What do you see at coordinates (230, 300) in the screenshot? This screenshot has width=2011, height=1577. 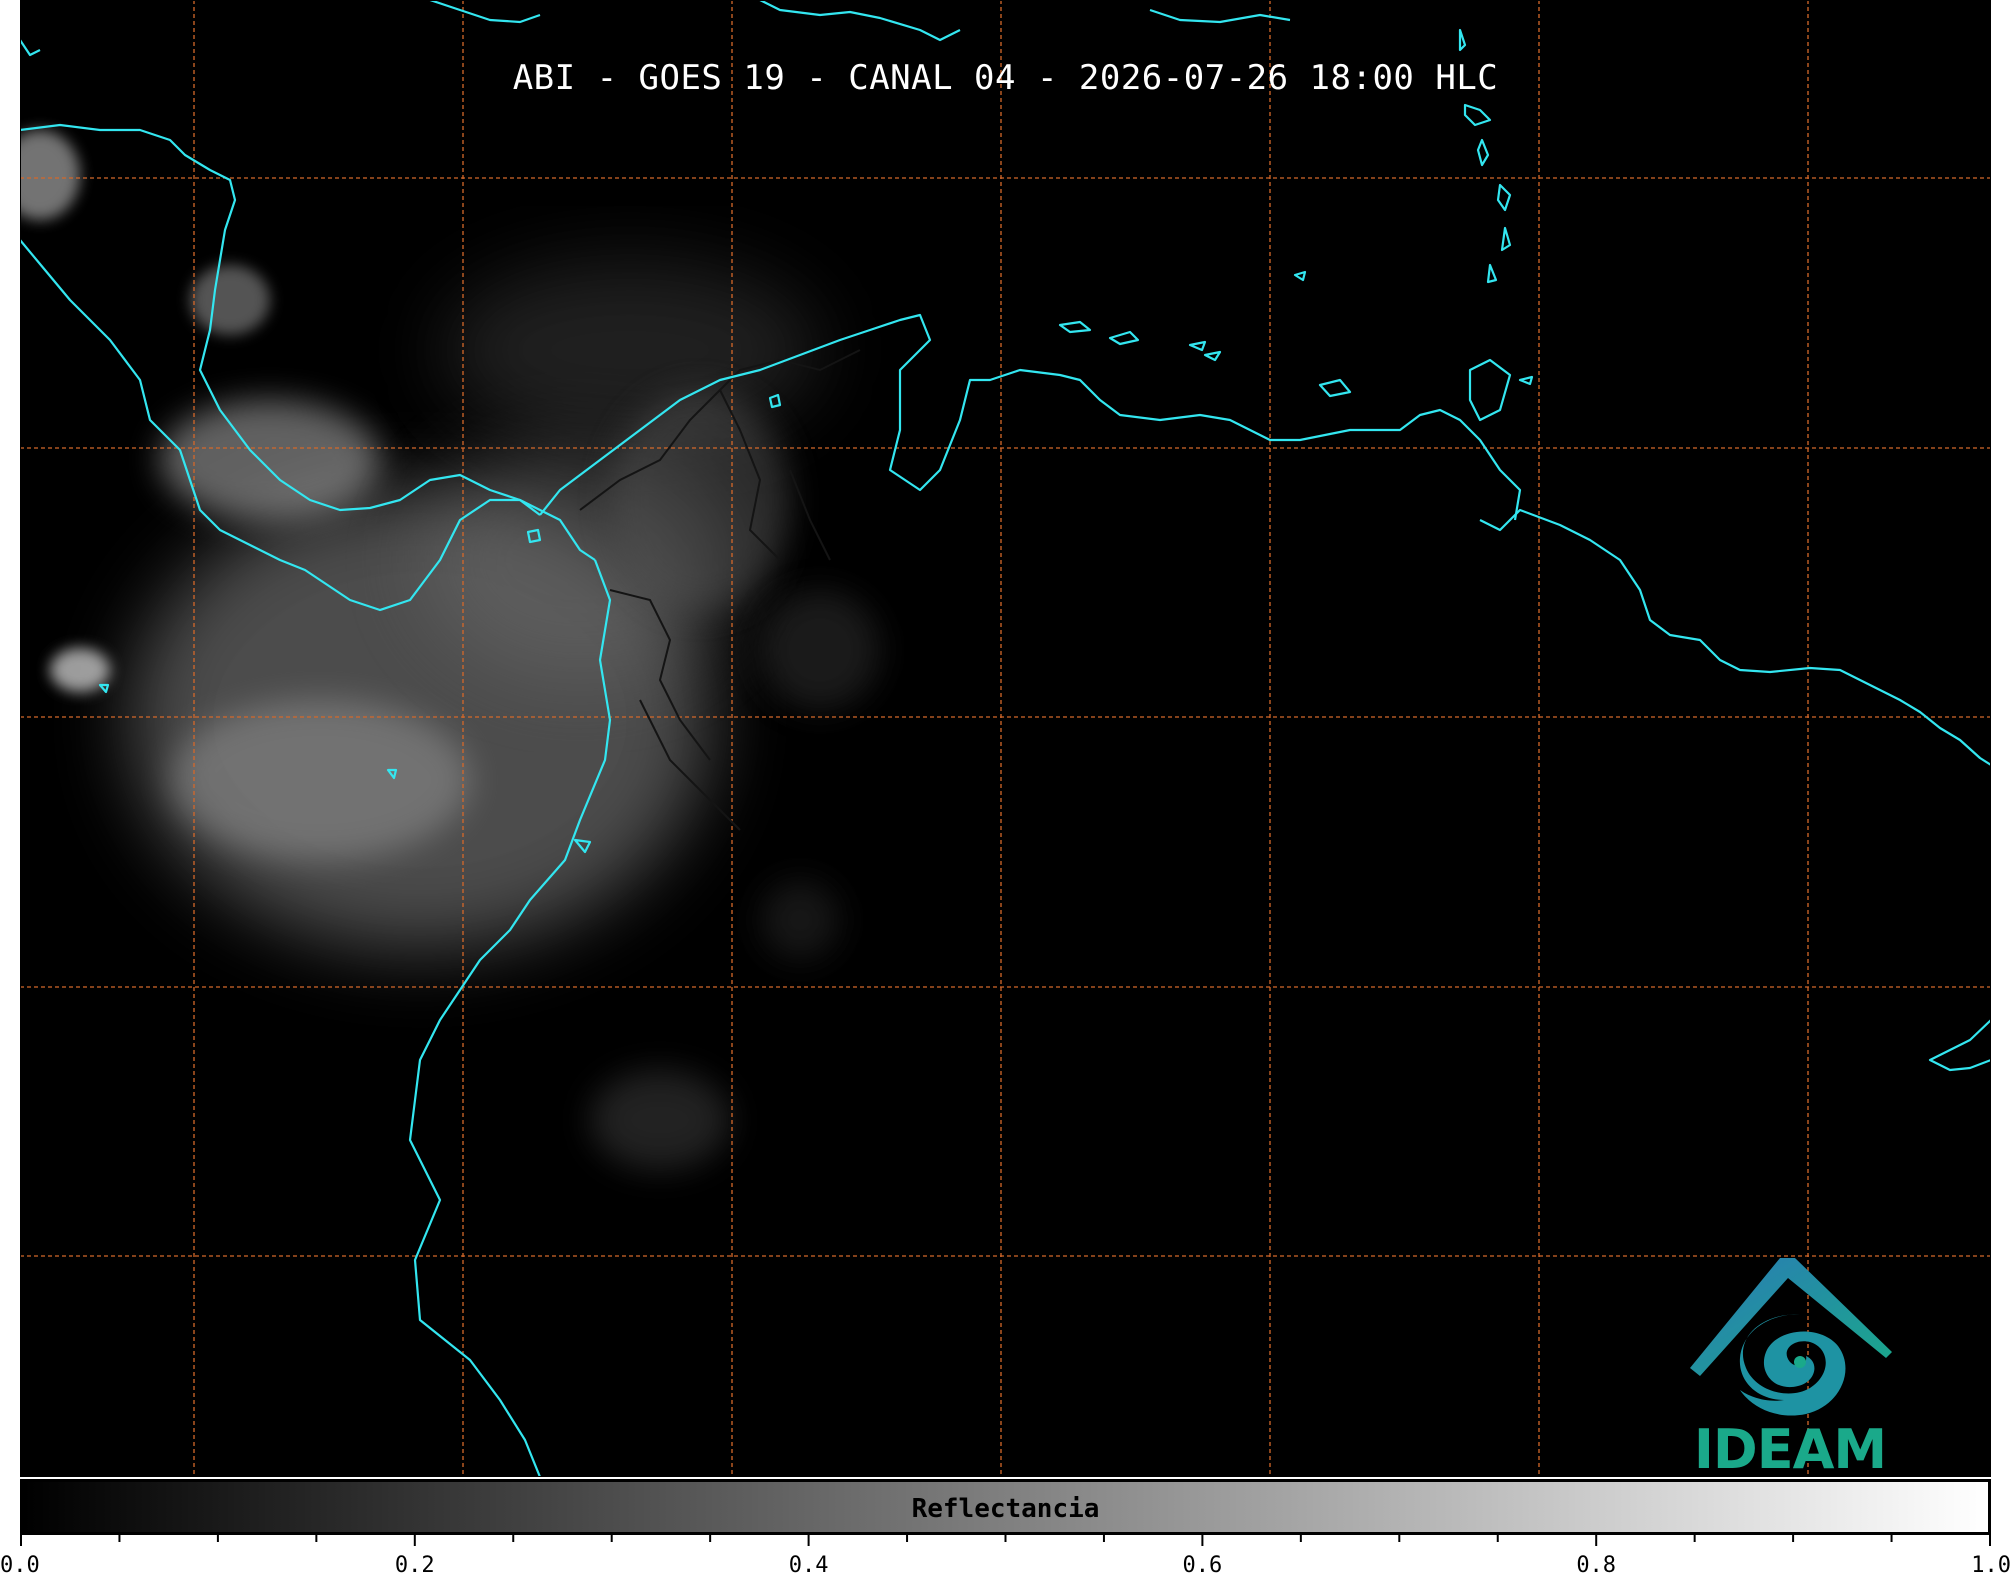 I see `cloud-cell-nicaragua` at bounding box center [230, 300].